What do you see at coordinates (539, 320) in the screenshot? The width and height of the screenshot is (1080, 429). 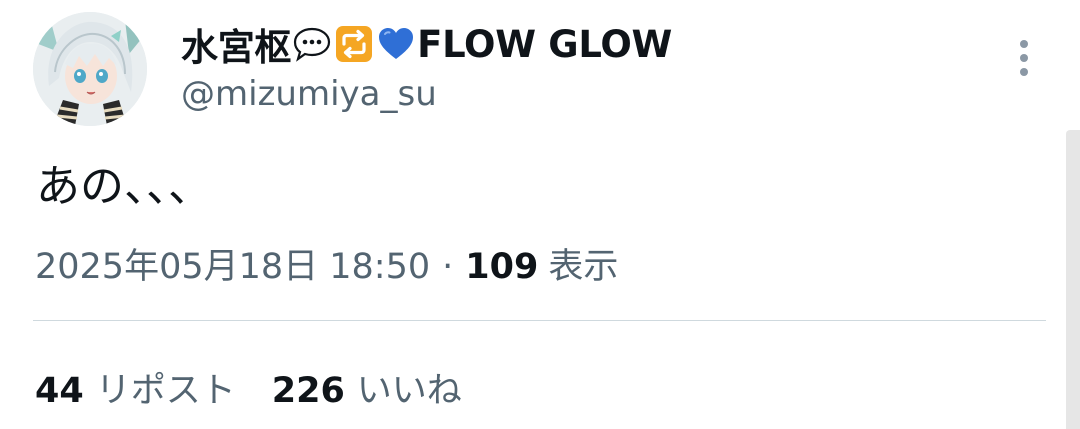 I see `divider` at bounding box center [539, 320].